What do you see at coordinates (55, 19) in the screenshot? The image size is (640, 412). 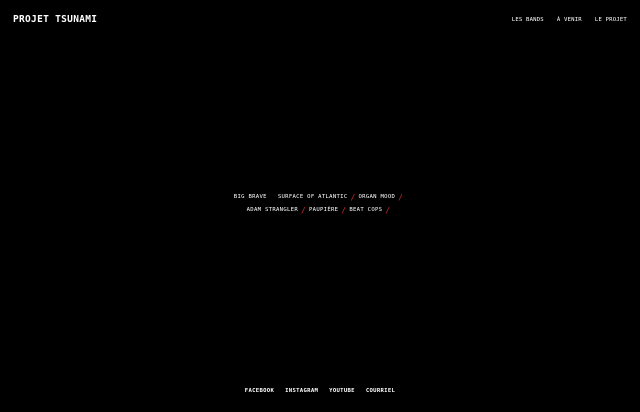 I see `site-logo: PROJET TSUNAMI` at bounding box center [55, 19].